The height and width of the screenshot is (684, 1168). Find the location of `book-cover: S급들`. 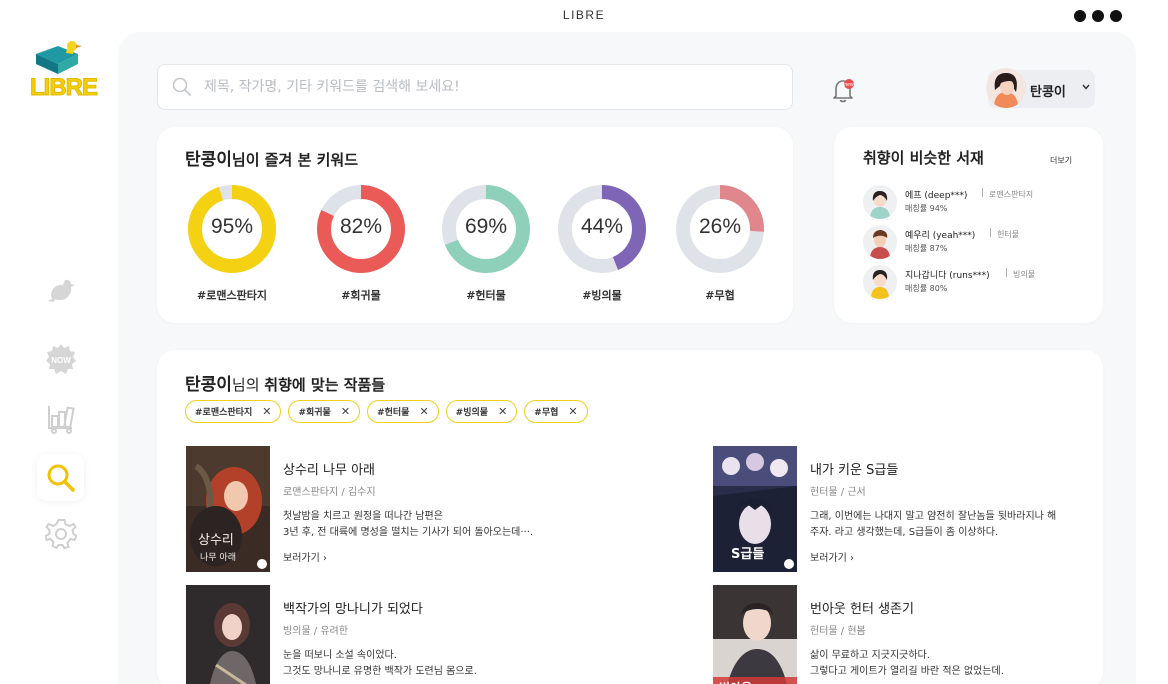

book-cover: S급들 is located at coordinates (755, 509).